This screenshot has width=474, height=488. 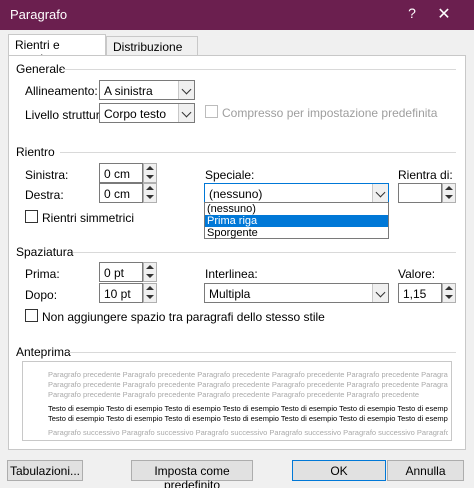 I want to click on line-spacing-at-input: 1,15, so click(x=420, y=293).